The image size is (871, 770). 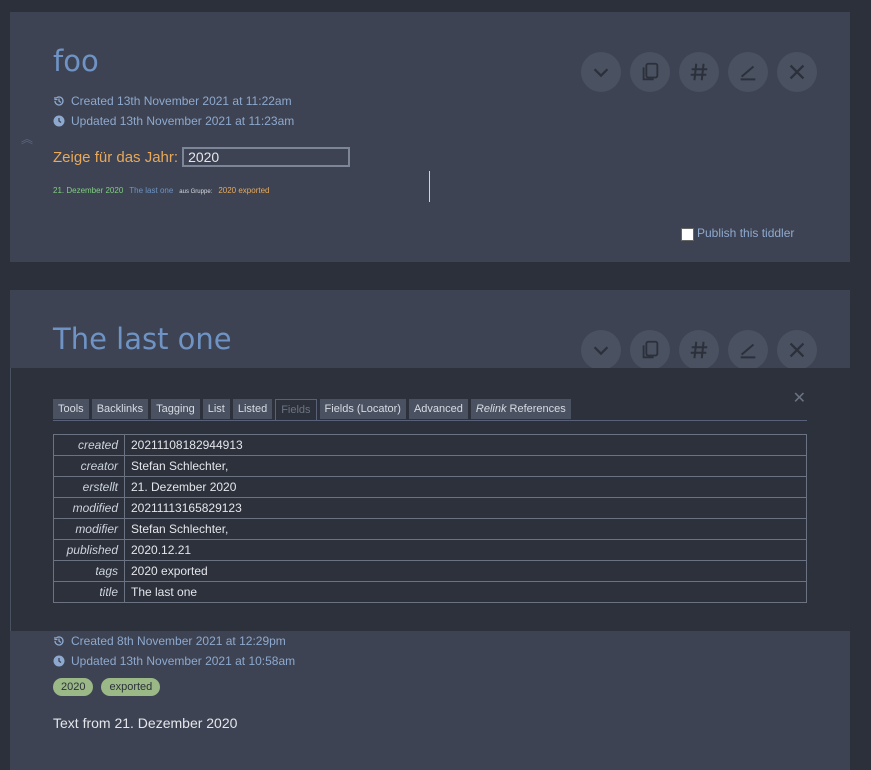 I want to click on field-value: 2020 exported, so click(x=465, y=571).